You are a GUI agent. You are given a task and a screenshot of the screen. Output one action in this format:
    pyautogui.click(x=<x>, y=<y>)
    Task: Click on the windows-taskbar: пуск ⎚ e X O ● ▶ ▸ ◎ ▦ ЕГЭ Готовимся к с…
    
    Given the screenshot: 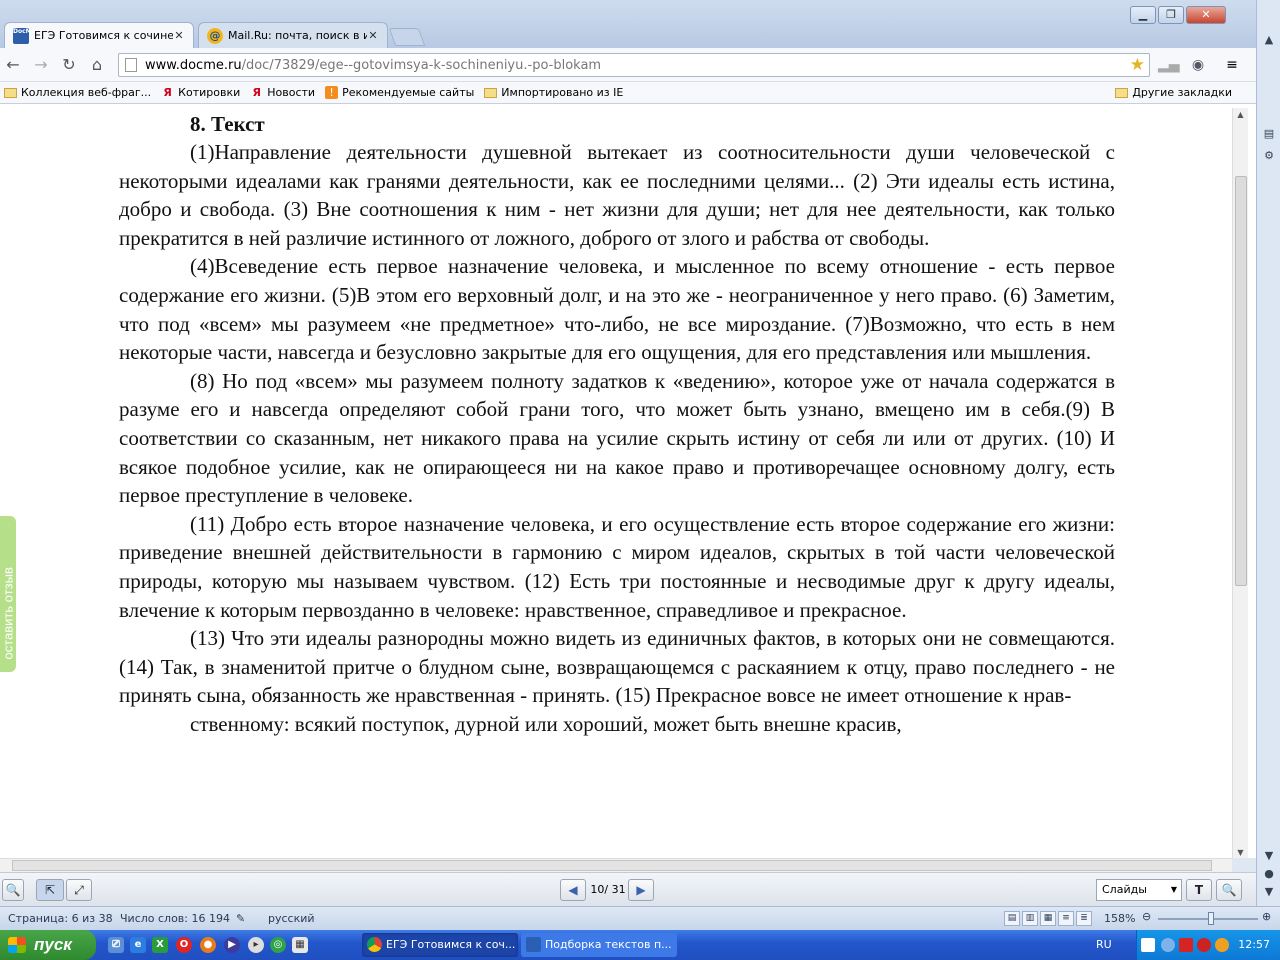 What is the action you would take?
    pyautogui.click(x=640, y=945)
    